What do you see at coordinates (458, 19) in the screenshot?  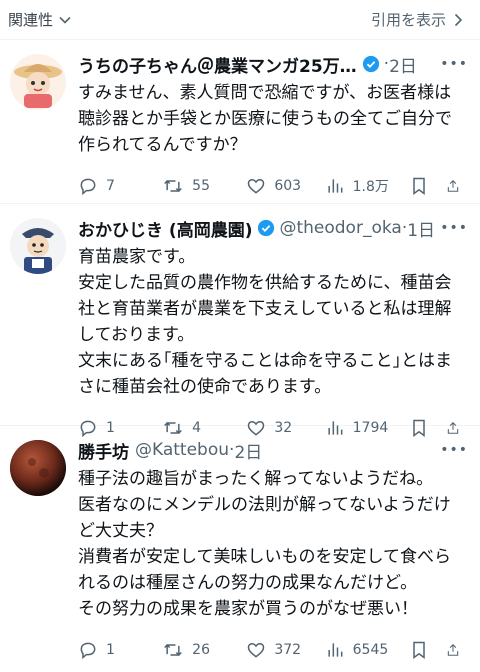 I see `chevron-right-icon` at bounding box center [458, 19].